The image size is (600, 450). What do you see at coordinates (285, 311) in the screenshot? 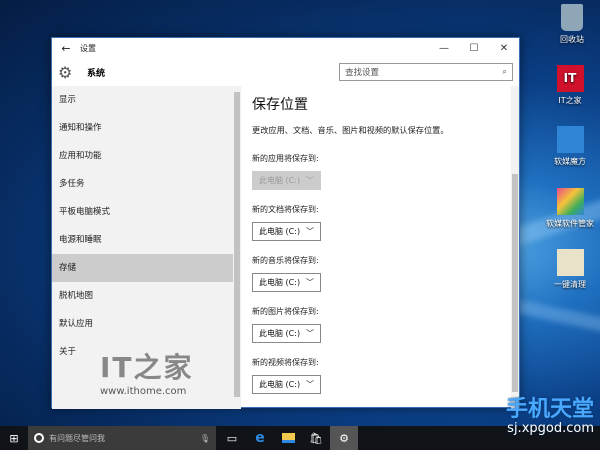
I see `field-label: 新的图片将保存到:` at bounding box center [285, 311].